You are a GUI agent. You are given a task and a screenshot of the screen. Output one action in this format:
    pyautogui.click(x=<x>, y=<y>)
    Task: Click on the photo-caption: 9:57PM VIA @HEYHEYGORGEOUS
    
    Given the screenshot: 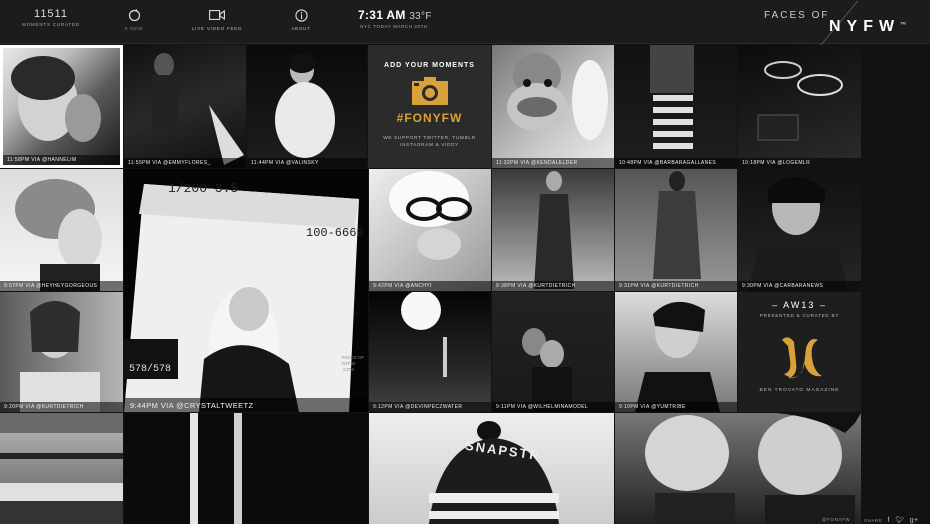 What is the action you would take?
    pyautogui.click(x=61, y=286)
    